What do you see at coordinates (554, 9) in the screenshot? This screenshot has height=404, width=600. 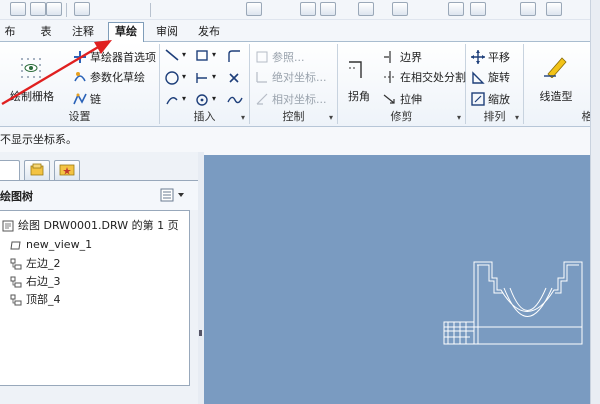 I see `settings-icon` at bounding box center [554, 9].